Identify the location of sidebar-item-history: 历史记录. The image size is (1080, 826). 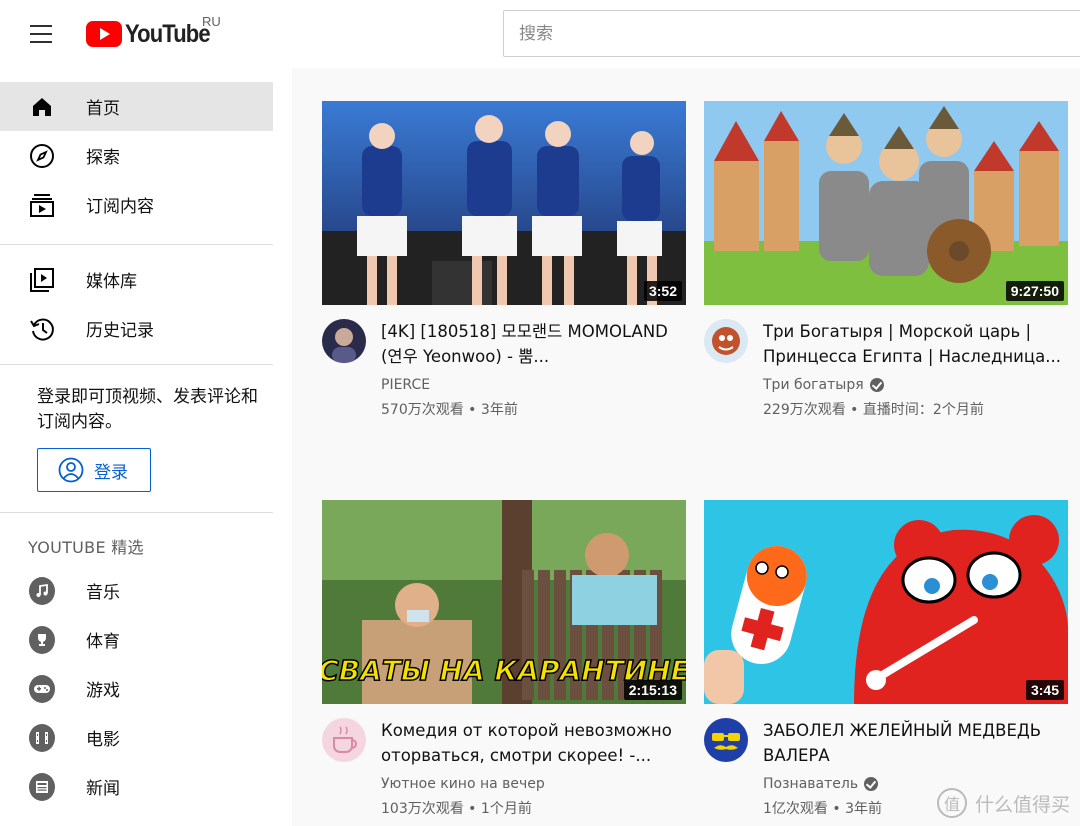
(136, 328).